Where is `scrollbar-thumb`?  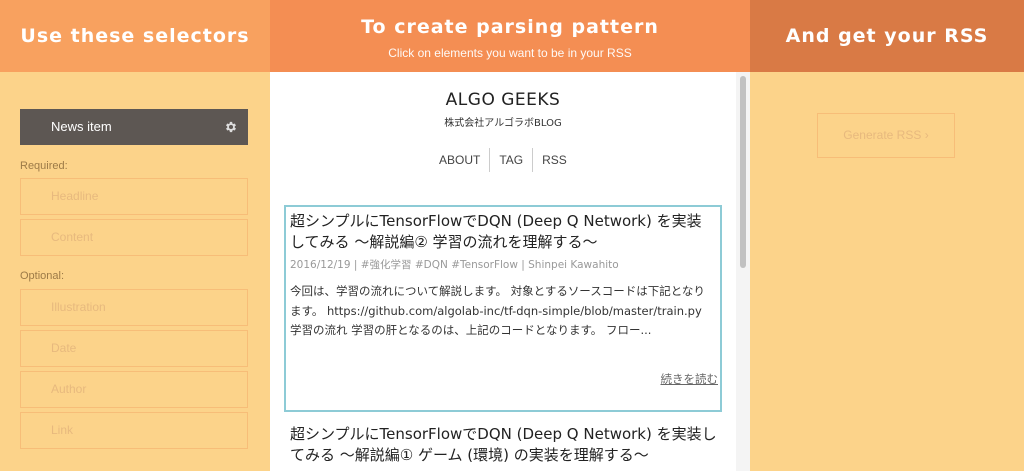 scrollbar-thumb is located at coordinates (743, 172).